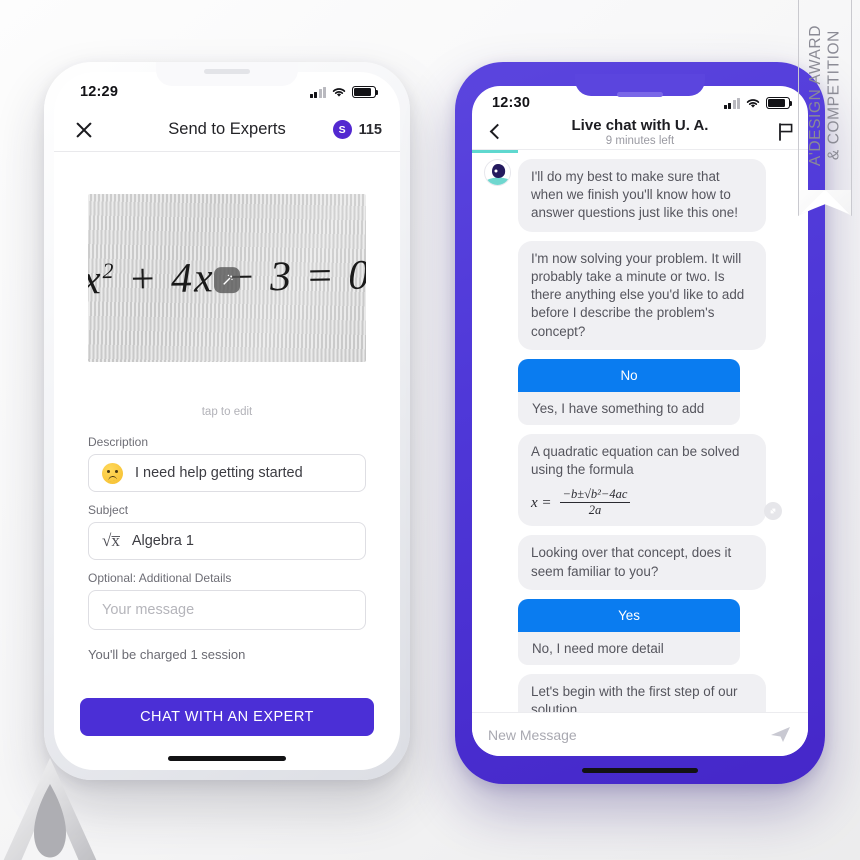  Describe the element at coordinates (595, 510) in the screenshot. I see `formula-denominator: 2a` at that location.